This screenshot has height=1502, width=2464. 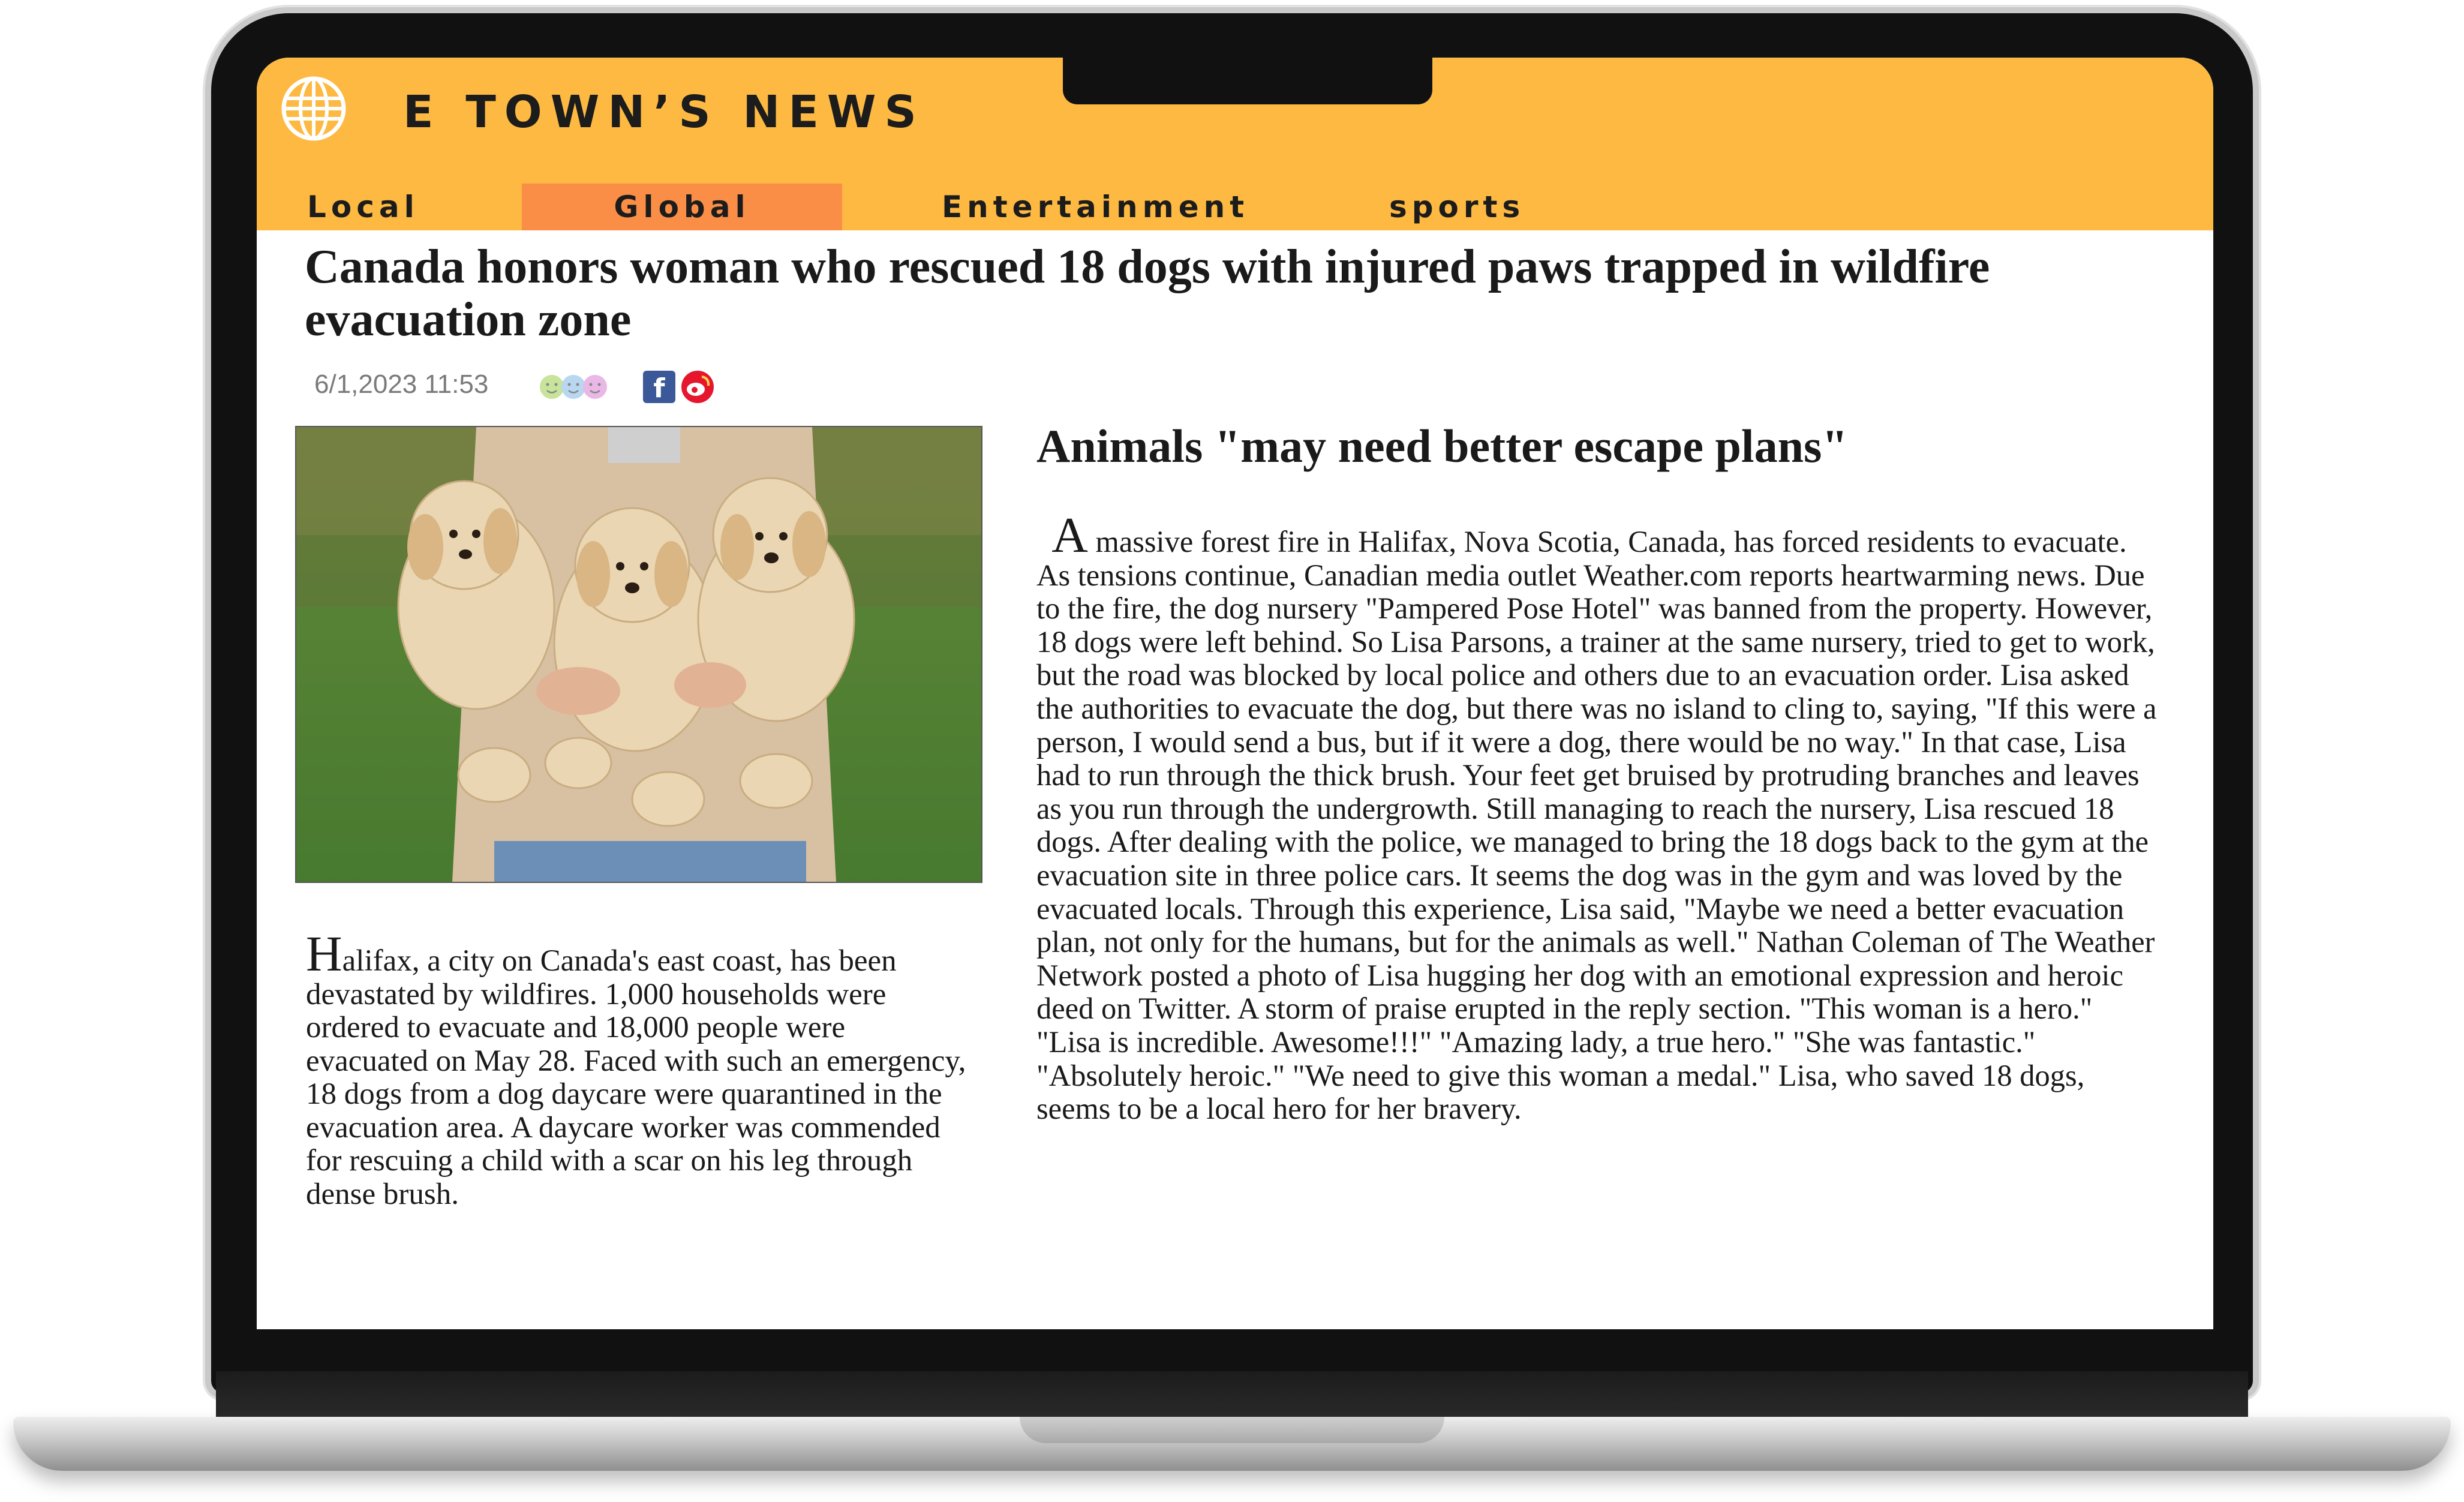 I want to click on tab-entertainment: Entertainment, so click(x=1095, y=207).